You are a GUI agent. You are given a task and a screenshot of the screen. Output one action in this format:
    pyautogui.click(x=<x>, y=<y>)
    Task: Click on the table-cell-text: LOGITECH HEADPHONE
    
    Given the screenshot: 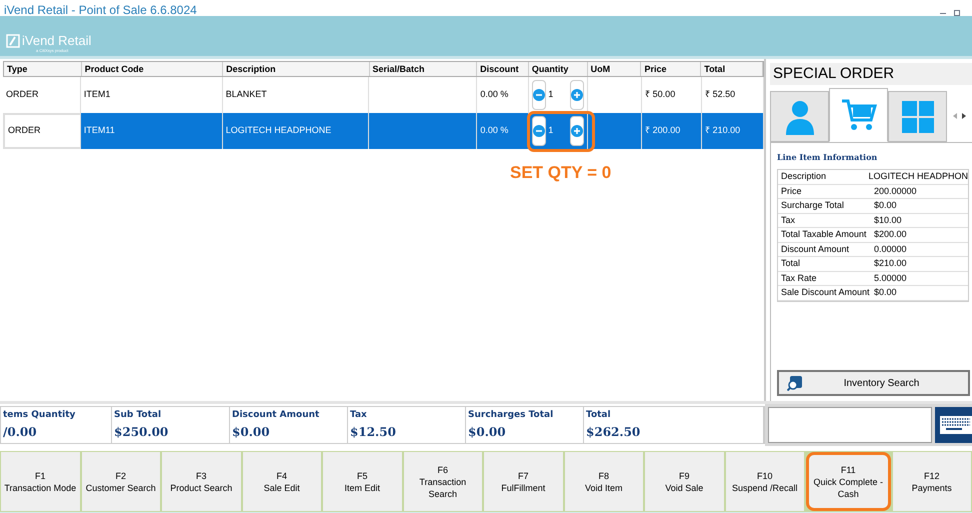 What is the action you would take?
    pyautogui.click(x=279, y=131)
    